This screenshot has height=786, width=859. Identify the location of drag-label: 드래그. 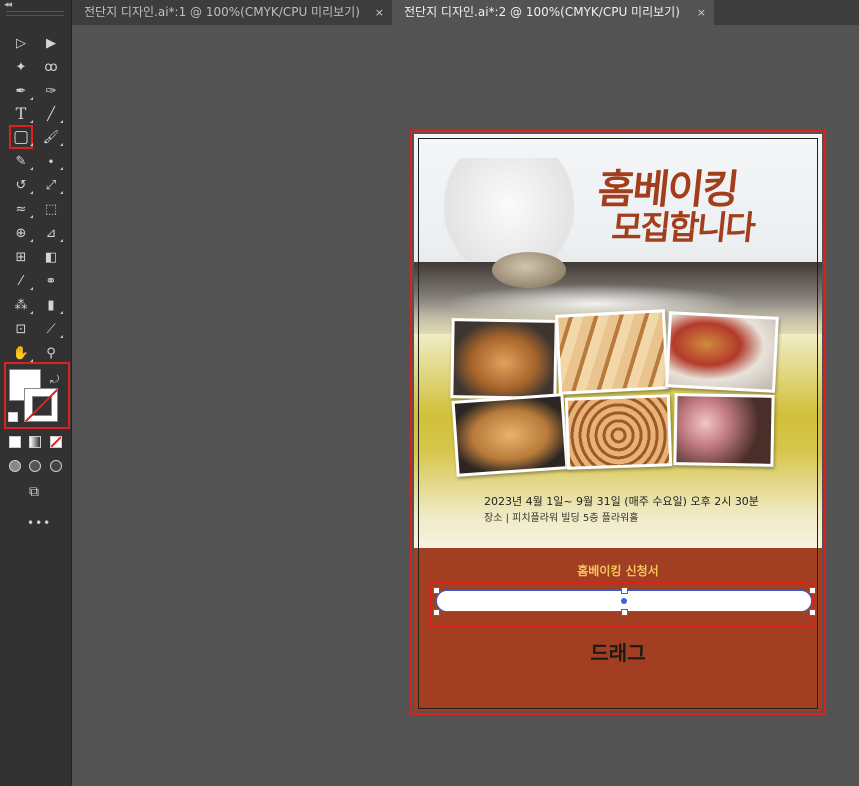
(618, 653).